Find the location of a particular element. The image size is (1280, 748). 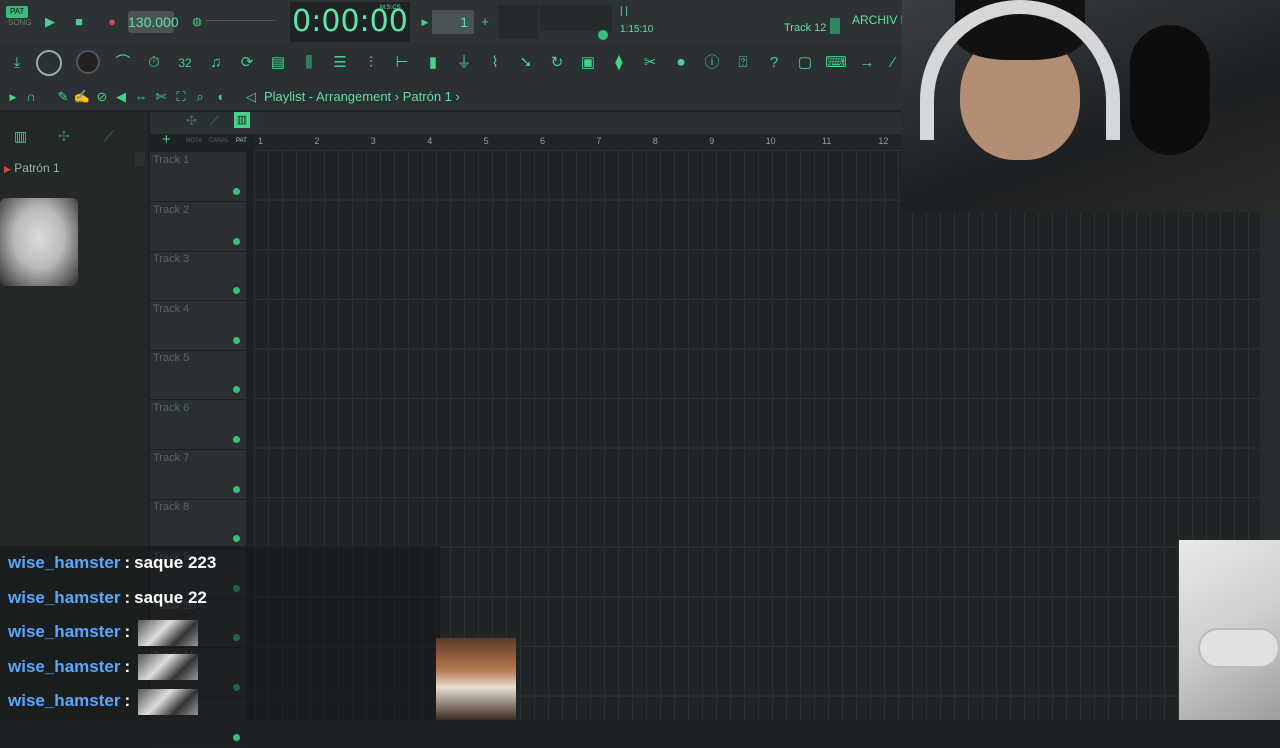

piano-icon: ♫ is located at coordinates (216, 63).